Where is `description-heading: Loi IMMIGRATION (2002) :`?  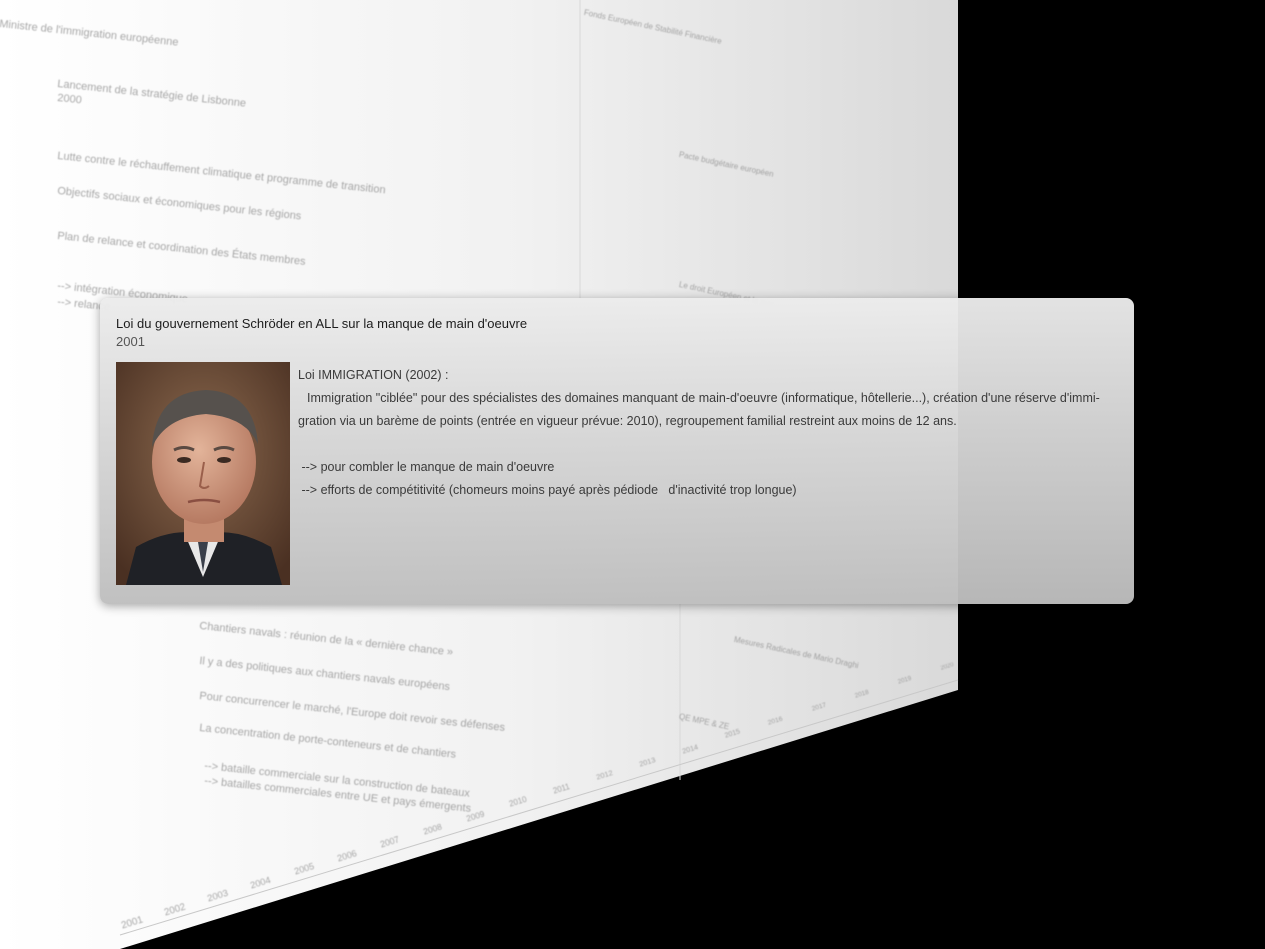 description-heading: Loi IMMIGRATION (2002) : is located at coordinates (373, 375).